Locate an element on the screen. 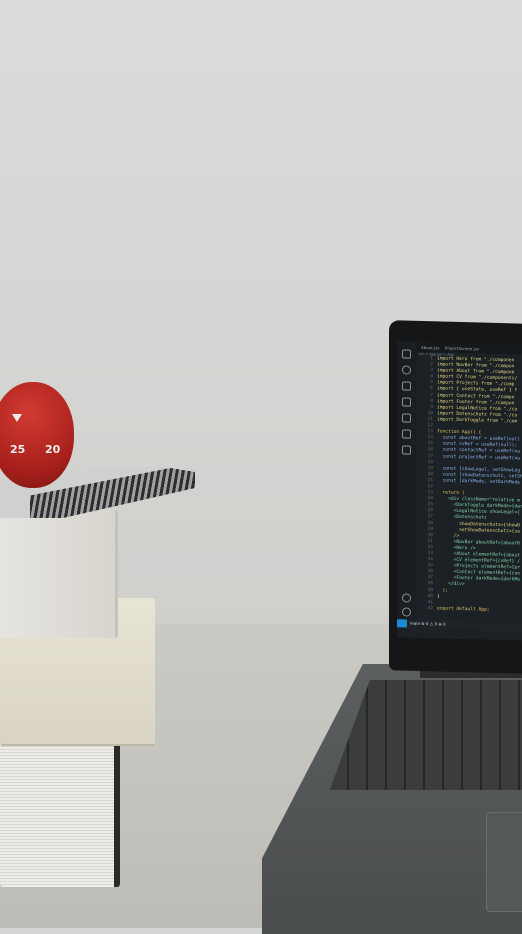 The height and width of the screenshot is (934, 522). book-bottom is located at coordinates (60, 811).